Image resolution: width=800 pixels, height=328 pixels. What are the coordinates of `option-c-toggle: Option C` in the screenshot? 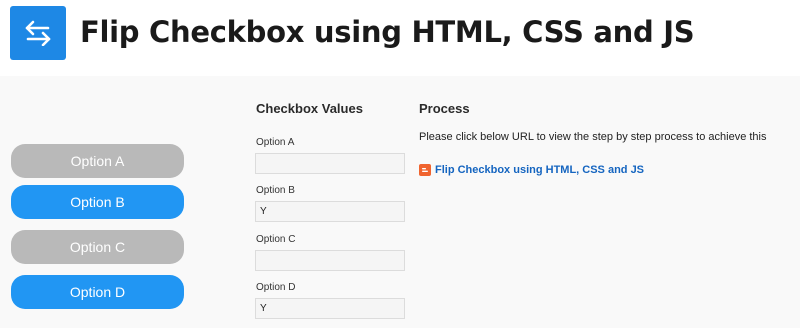 It's located at (97, 247).